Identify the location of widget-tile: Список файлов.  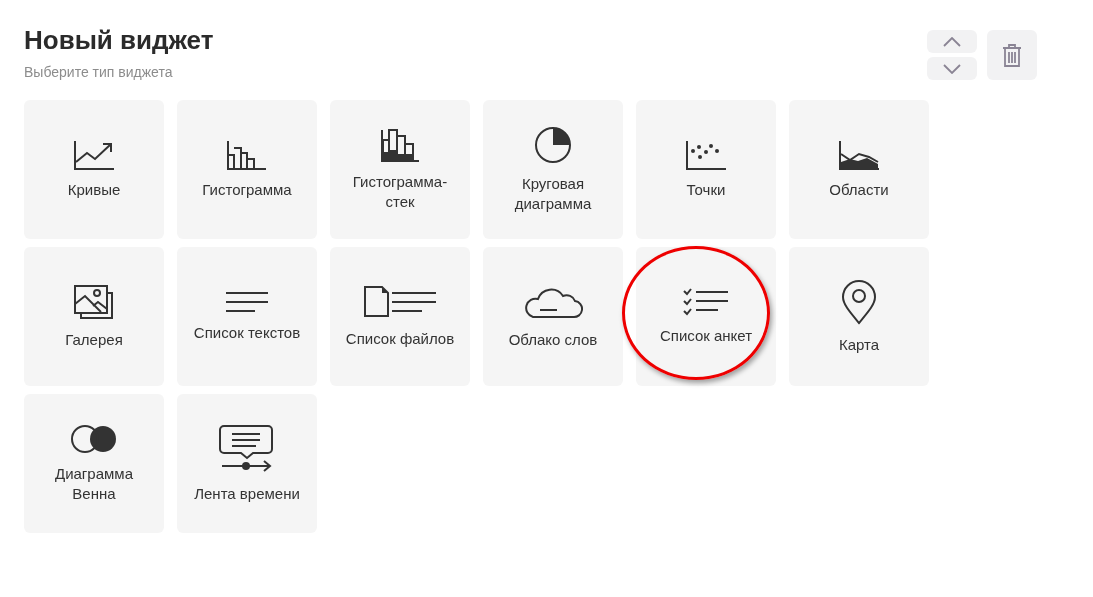
(400, 316).